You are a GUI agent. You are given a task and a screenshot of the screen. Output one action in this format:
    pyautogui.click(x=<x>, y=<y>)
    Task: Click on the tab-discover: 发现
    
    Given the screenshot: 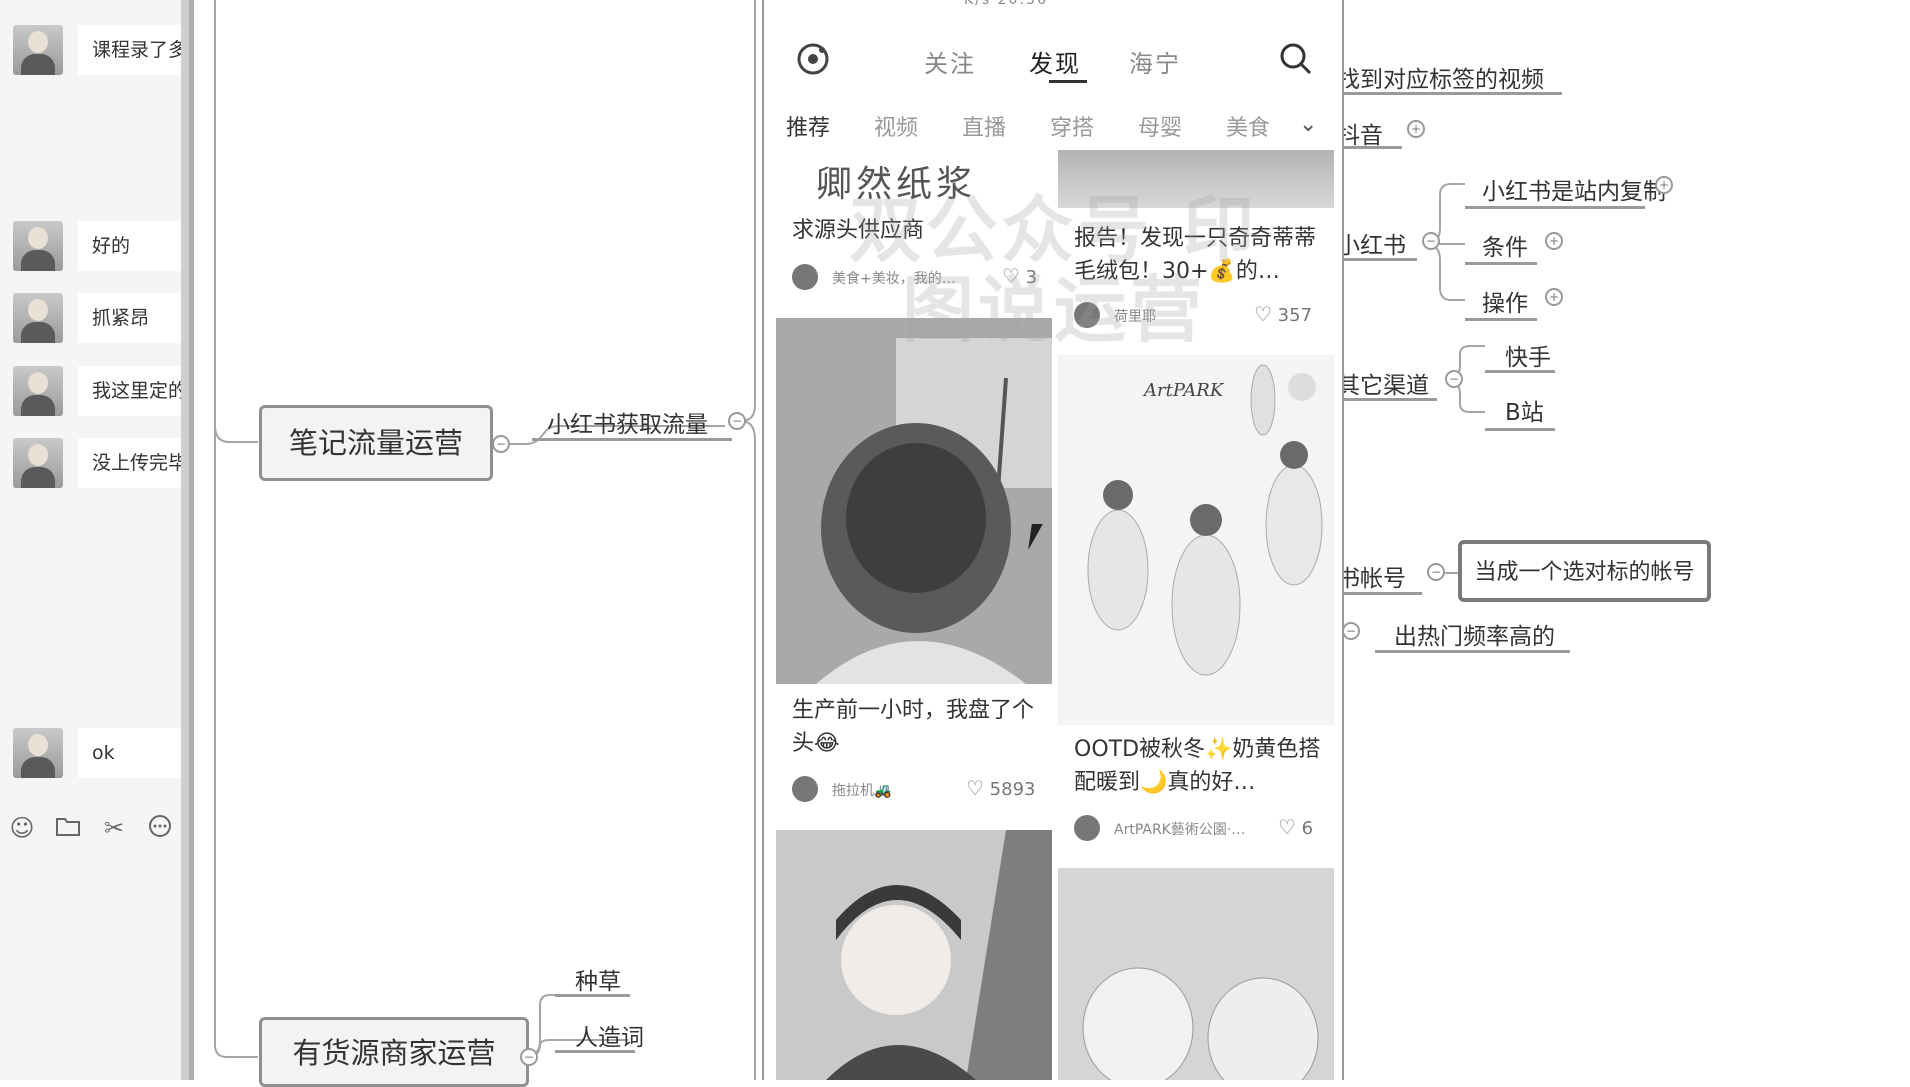 What is the action you would take?
    pyautogui.click(x=1055, y=61)
    